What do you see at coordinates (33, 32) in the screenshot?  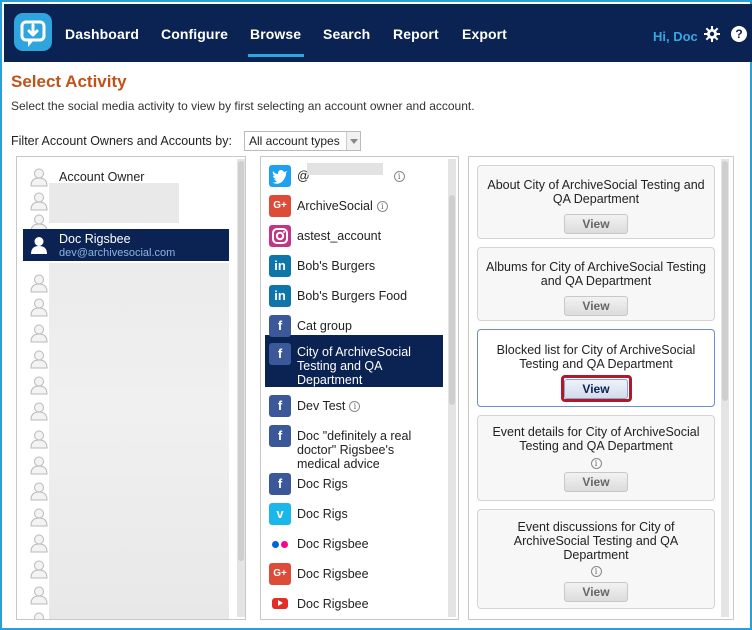 I see `archivesocial-logo-icon` at bounding box center [33, 32].